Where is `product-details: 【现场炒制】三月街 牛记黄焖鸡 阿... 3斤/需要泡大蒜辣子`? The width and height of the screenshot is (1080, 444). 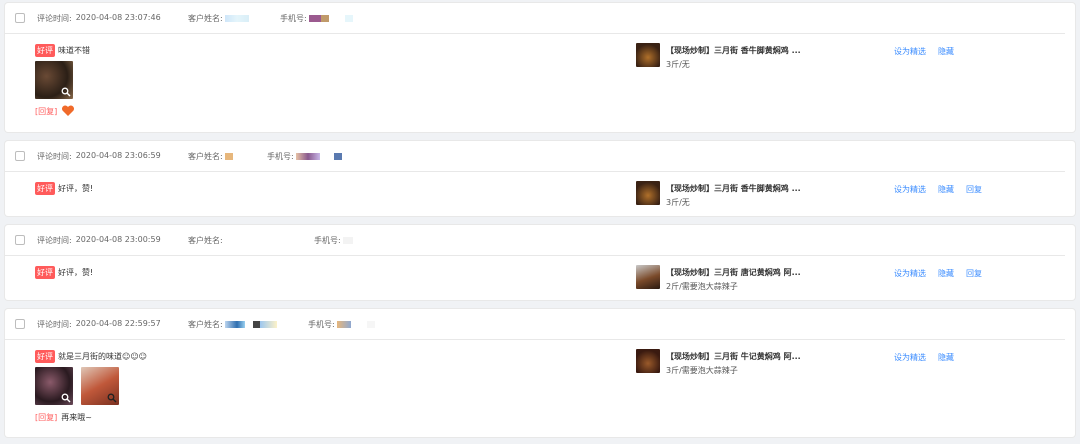 product-details: 【现场炒制】三月街 牛记黄焖鸡 阿... 3斤/需要泡大蒜辣子 is located at coordinates (733, 362).